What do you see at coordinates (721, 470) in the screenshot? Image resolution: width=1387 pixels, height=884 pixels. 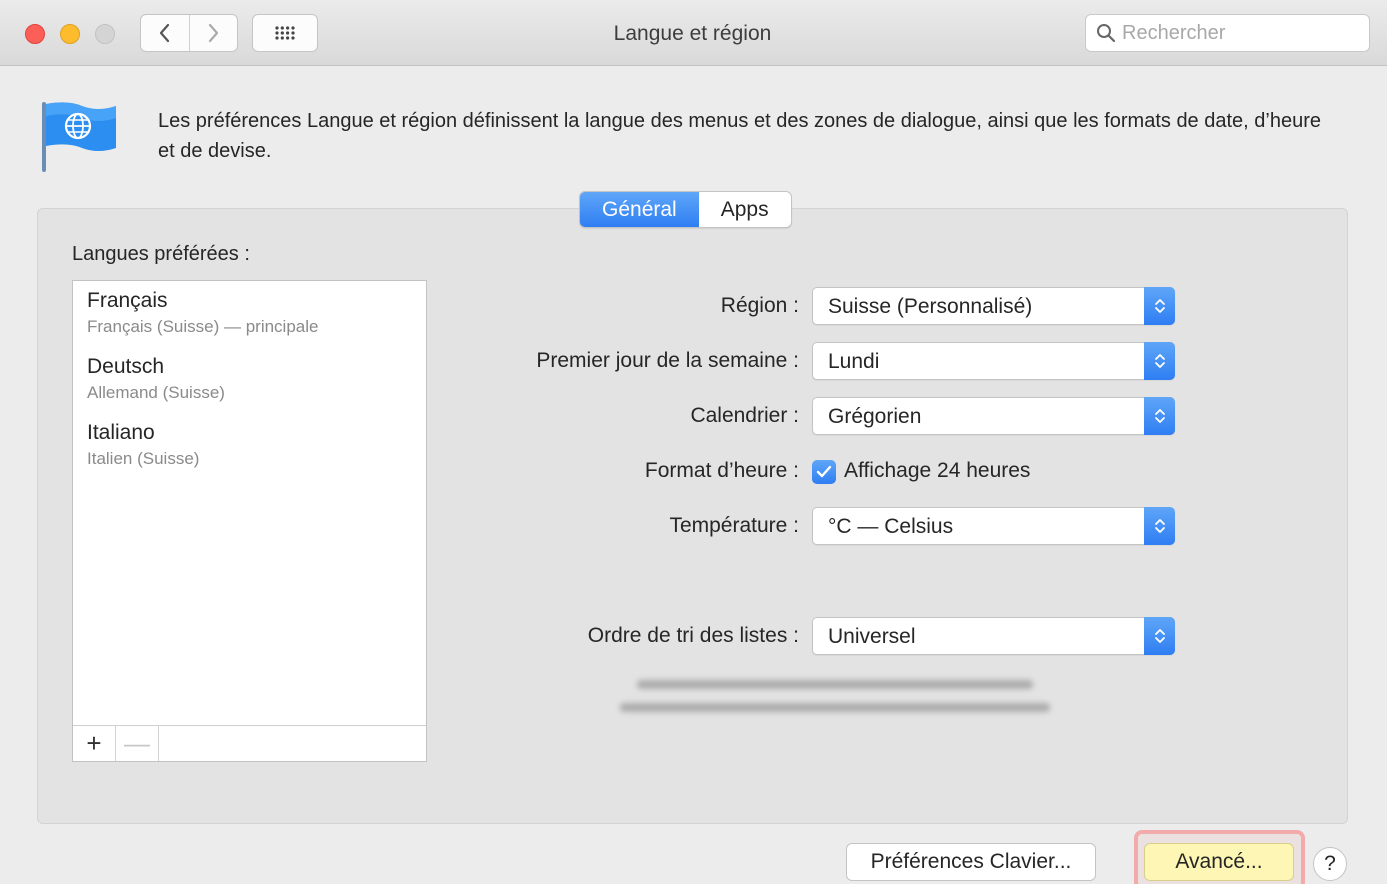 I see `time-format-label: Format d’heure :` at bounding box center [721, 470].